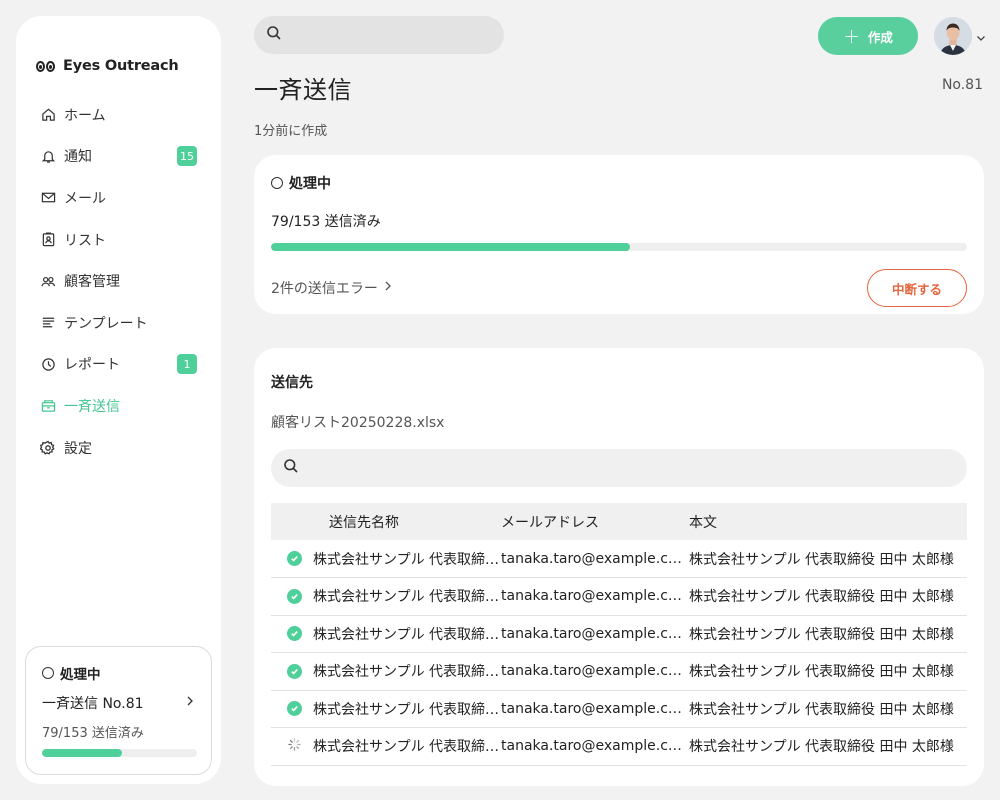 The width and height of the screenshot is (1000, 800). I want to click on mail-icon, so click(48, 198).